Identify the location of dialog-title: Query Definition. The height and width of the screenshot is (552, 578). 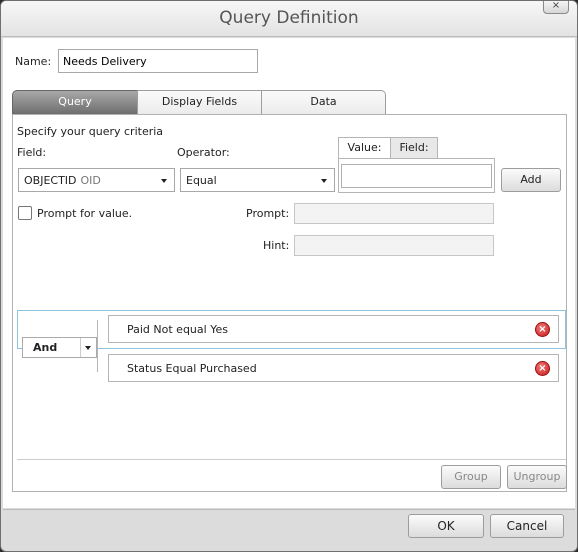
(289, 18).